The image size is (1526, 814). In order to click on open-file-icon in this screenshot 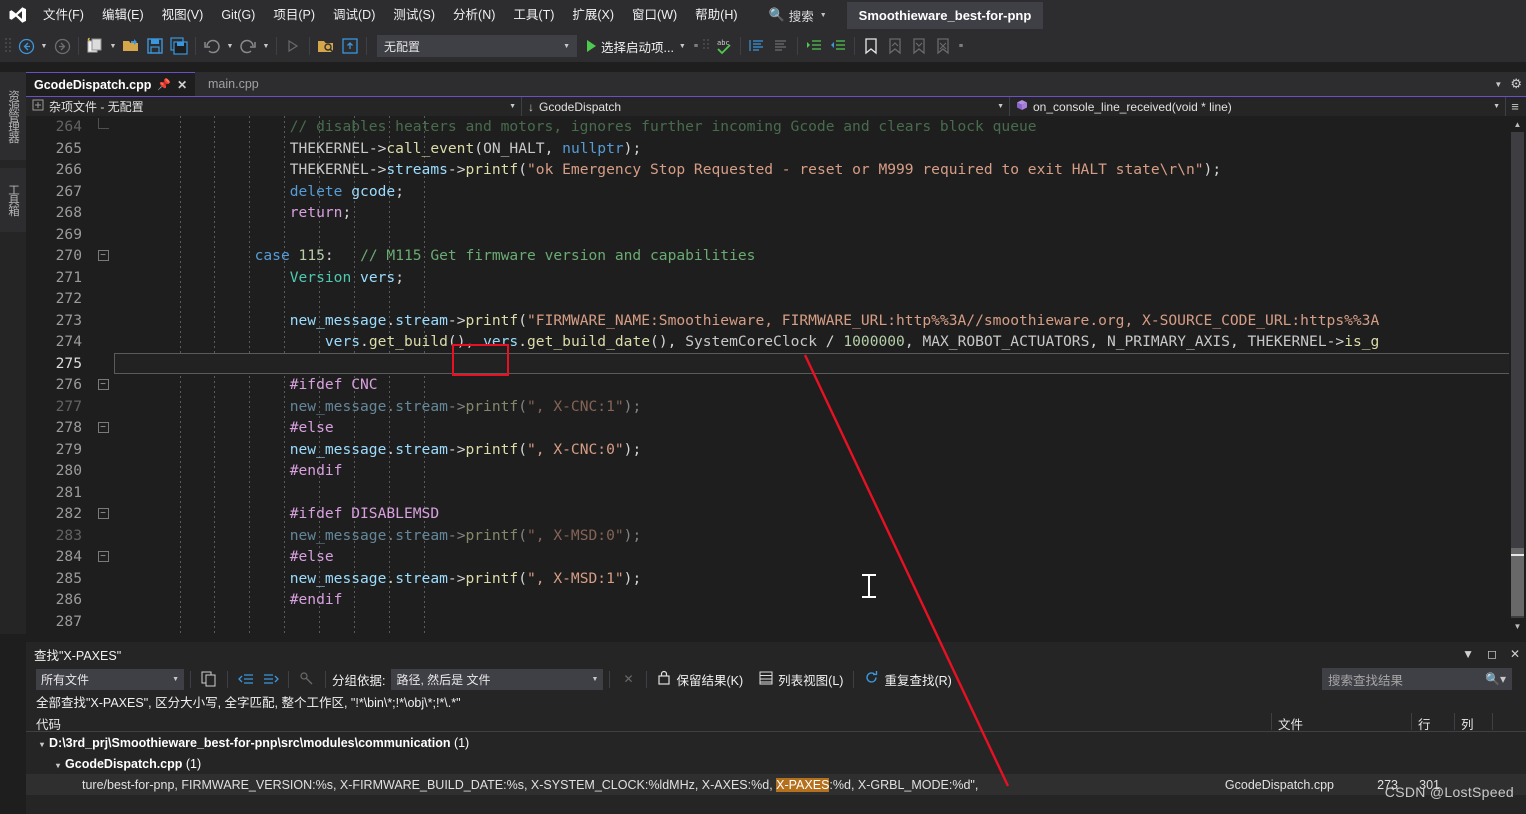, I will do `click(131, 46)`.